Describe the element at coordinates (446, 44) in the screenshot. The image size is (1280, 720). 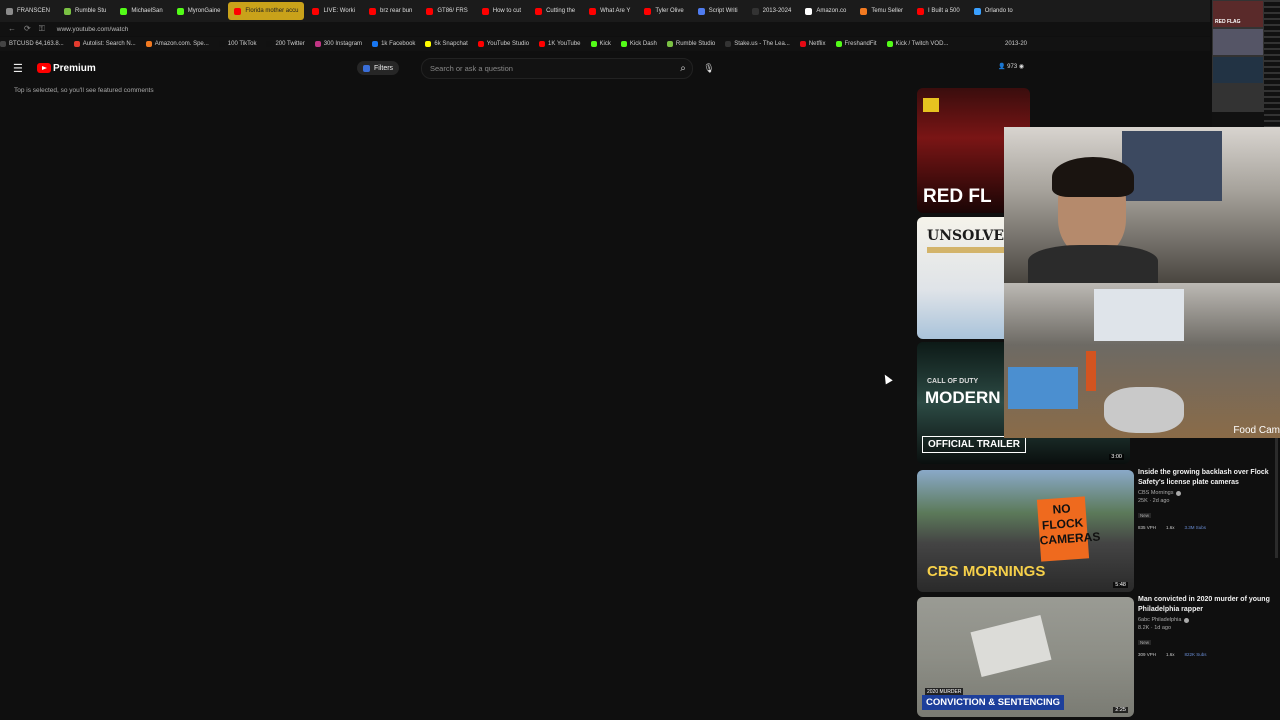
I see `bookmark-item: 6k Snapchat` at that location.